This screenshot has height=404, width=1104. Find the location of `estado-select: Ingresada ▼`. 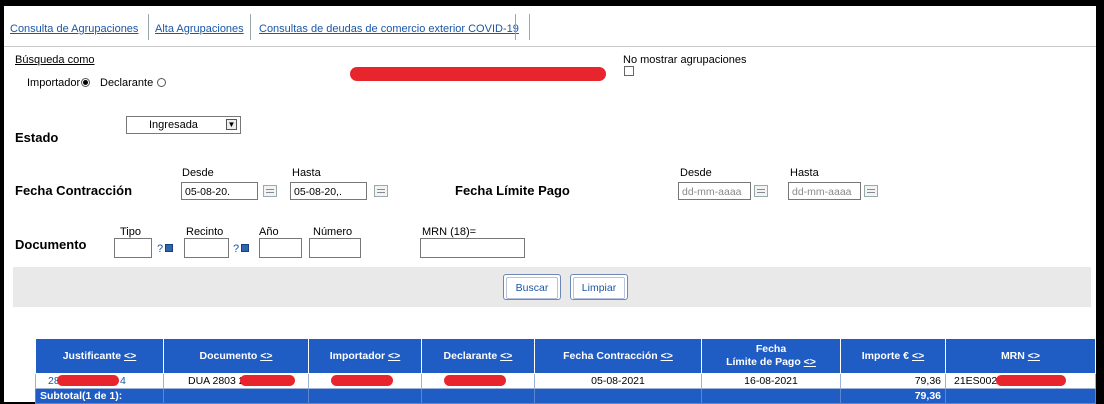

estado-select: Ingresada ▼ is located at coordinates (183, 125).